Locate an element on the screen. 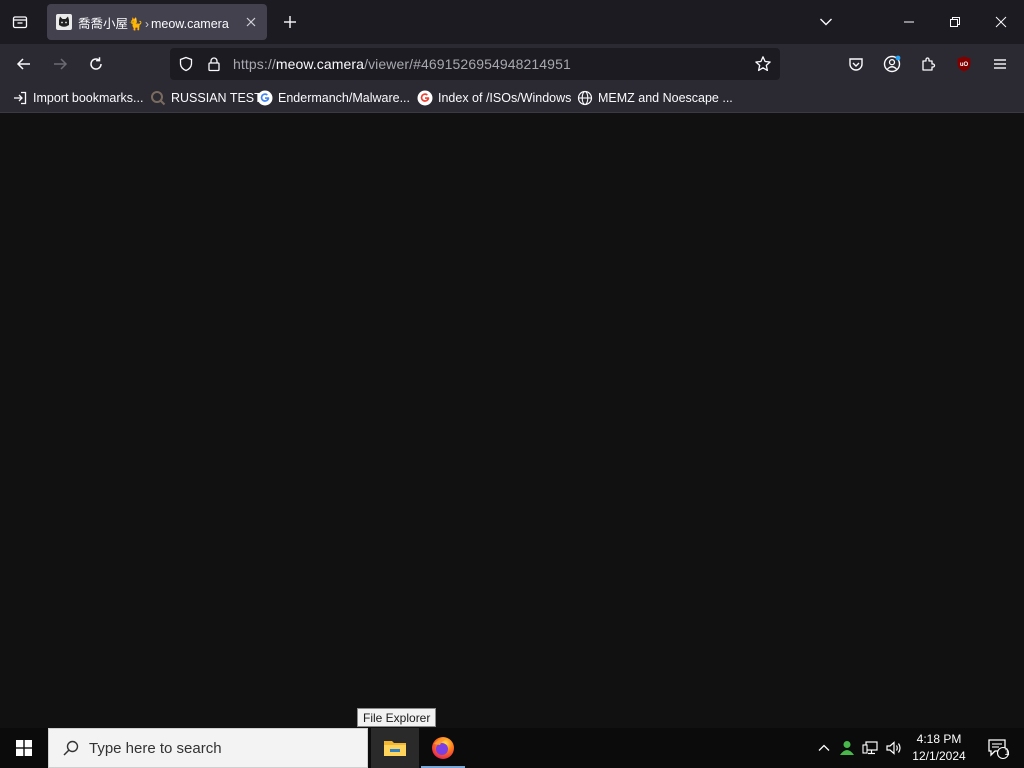 The image size is (1024, 768). firefox-view-button is located at coordinates (20, 22).